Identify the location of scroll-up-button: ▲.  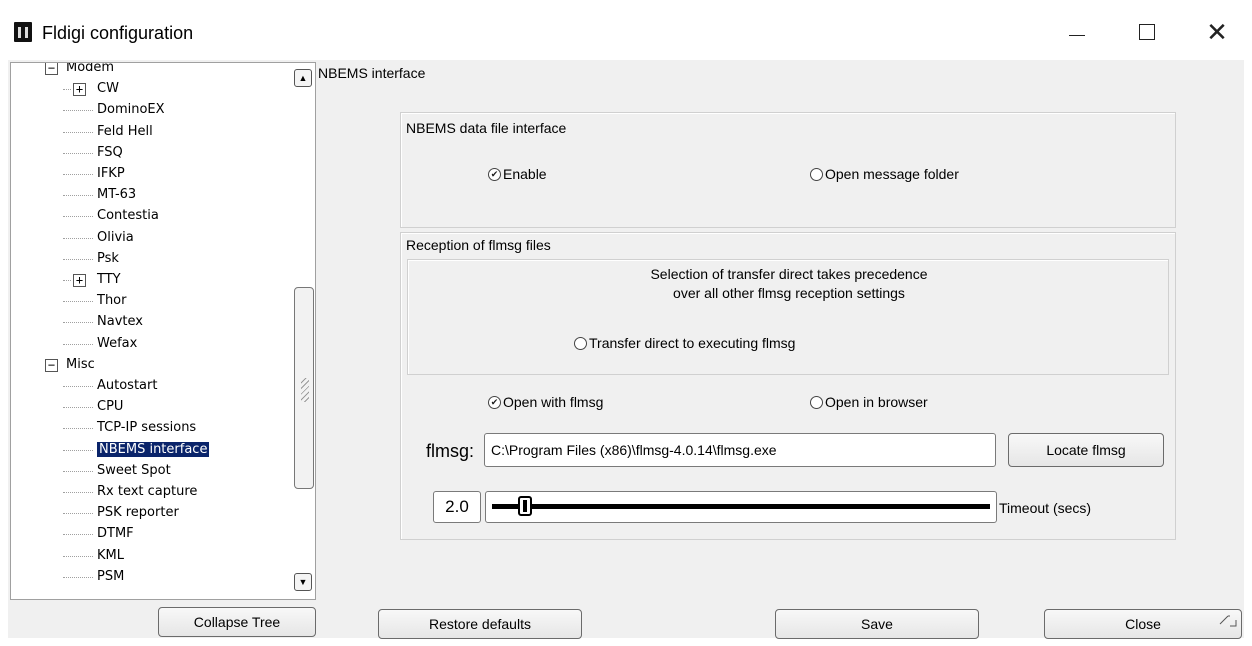
(303, 78).